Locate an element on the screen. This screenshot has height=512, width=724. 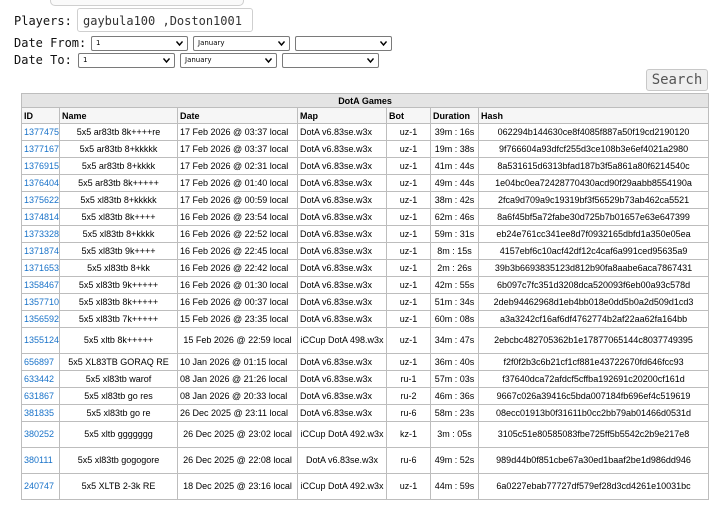
search-button: Search is located at coordinates (677, 80).